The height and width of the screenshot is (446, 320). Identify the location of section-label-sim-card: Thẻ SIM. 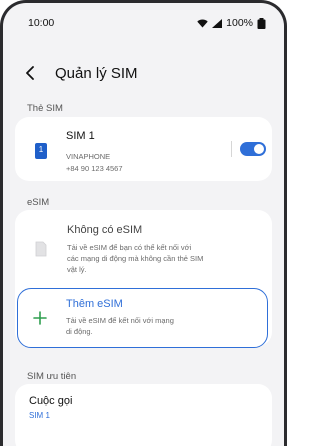
(45, 108).